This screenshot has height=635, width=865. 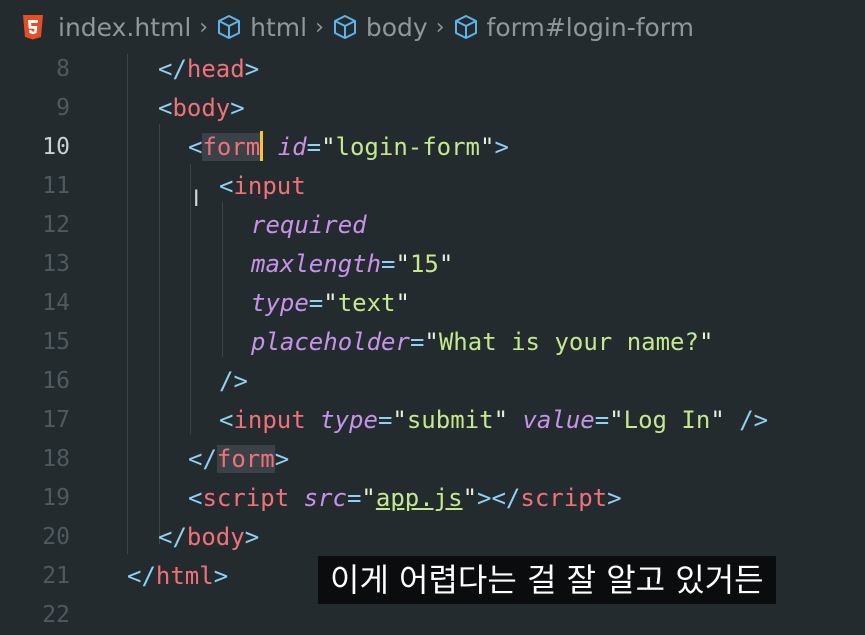 I want to click on attr-name: src, so click(x=325, y=498).